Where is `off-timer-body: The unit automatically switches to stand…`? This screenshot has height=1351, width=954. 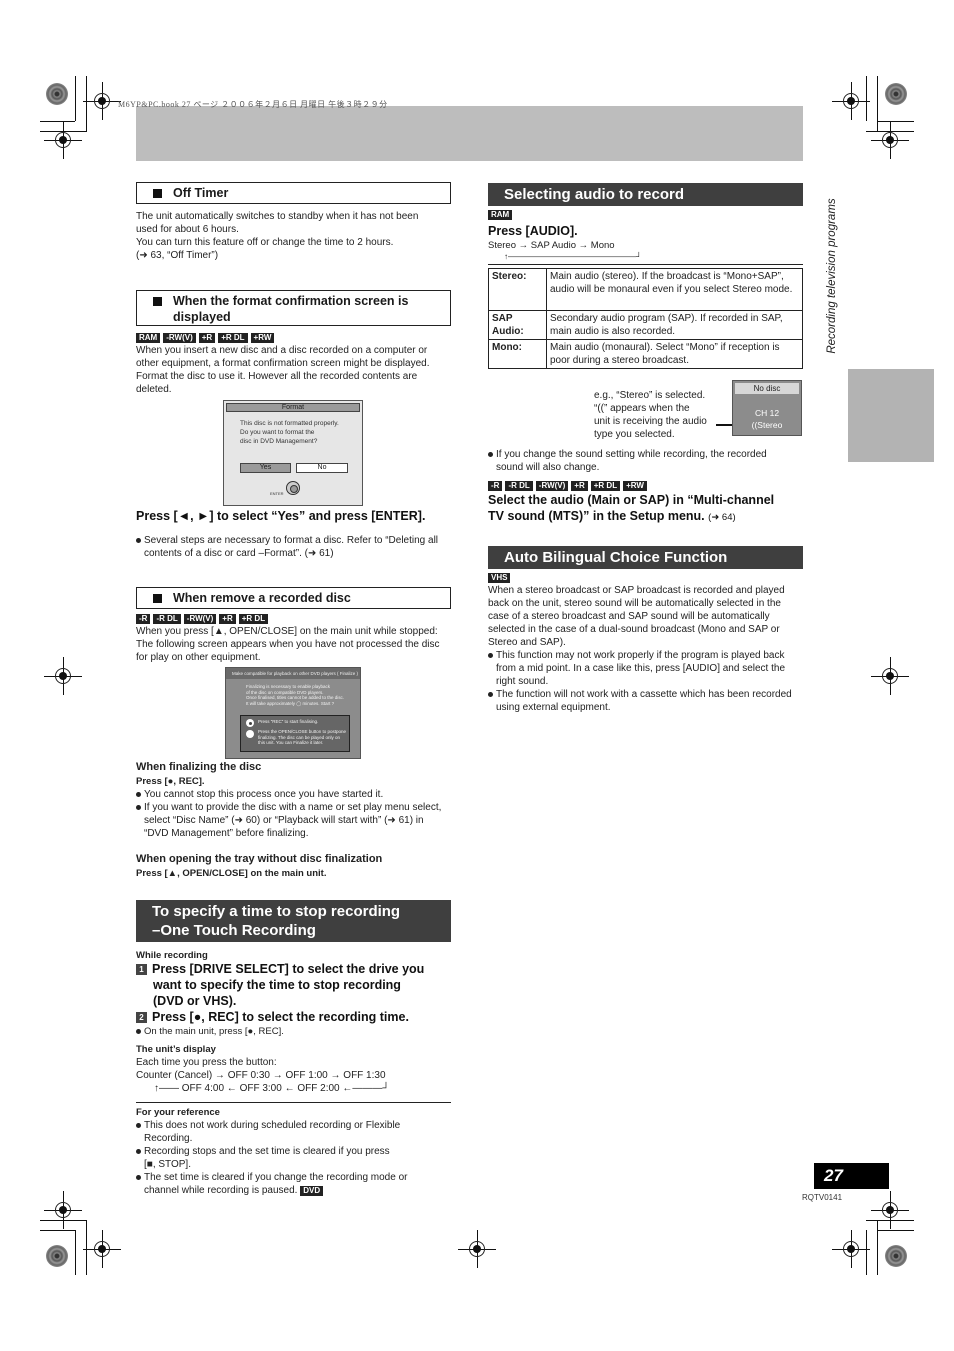 off-timer-body: The unit automatically switches to stand… is located at coordinates (277, 236).